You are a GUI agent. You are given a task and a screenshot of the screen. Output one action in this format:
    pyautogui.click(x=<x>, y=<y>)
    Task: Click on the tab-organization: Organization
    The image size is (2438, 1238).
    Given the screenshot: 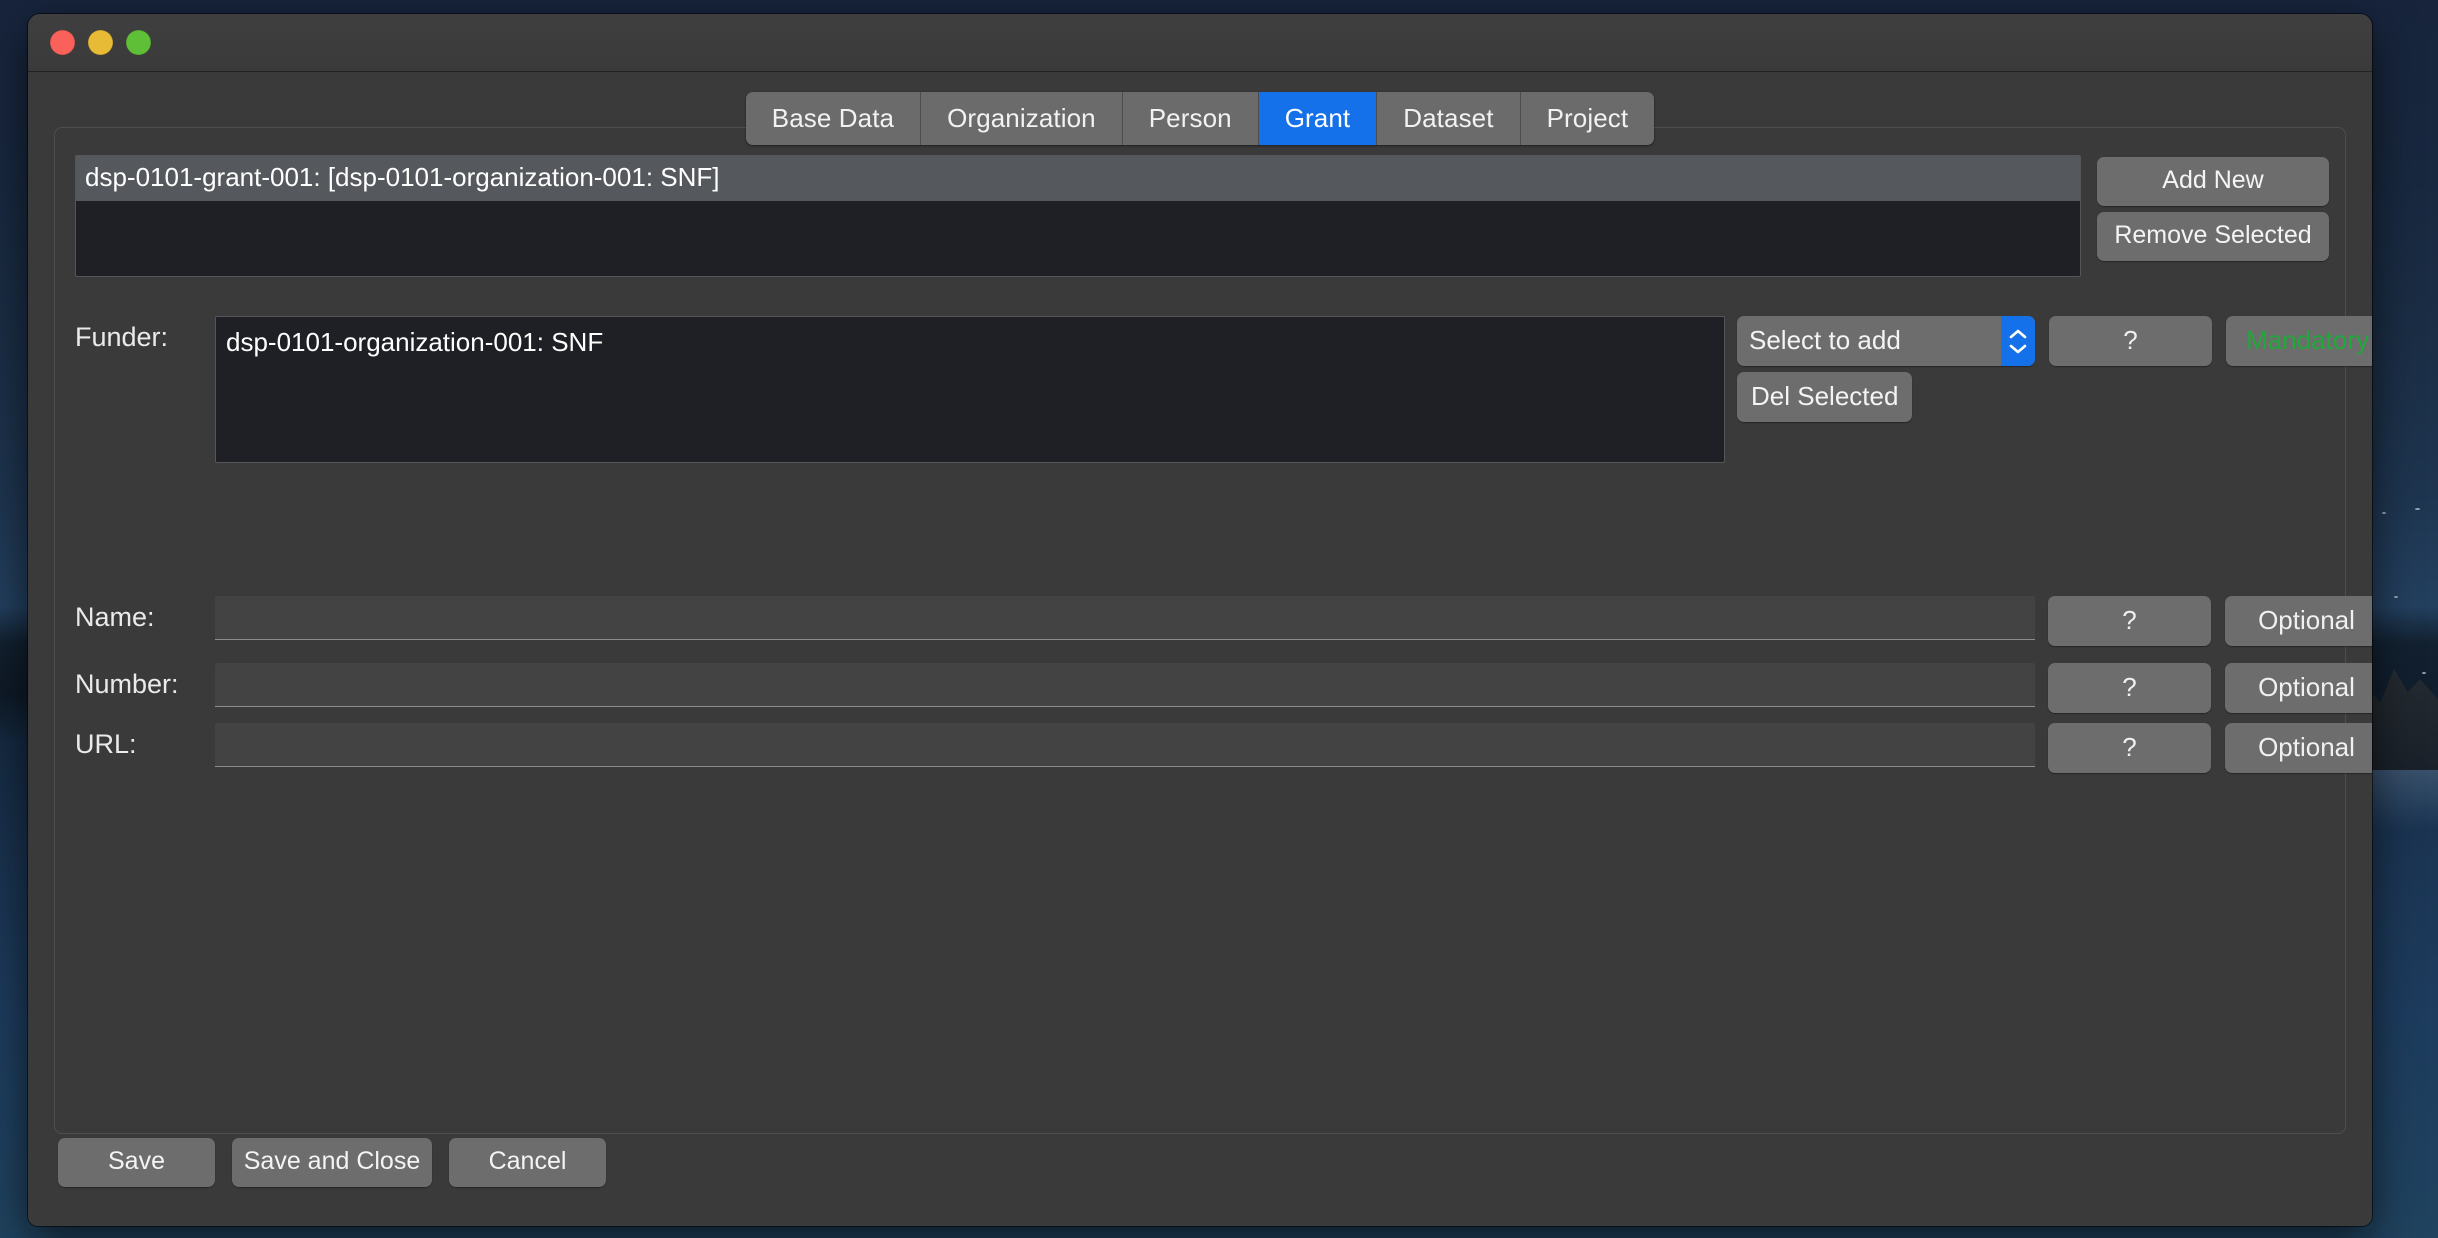 What is the action you would take?
    pyautogui.click(x=1022, y=118)
    